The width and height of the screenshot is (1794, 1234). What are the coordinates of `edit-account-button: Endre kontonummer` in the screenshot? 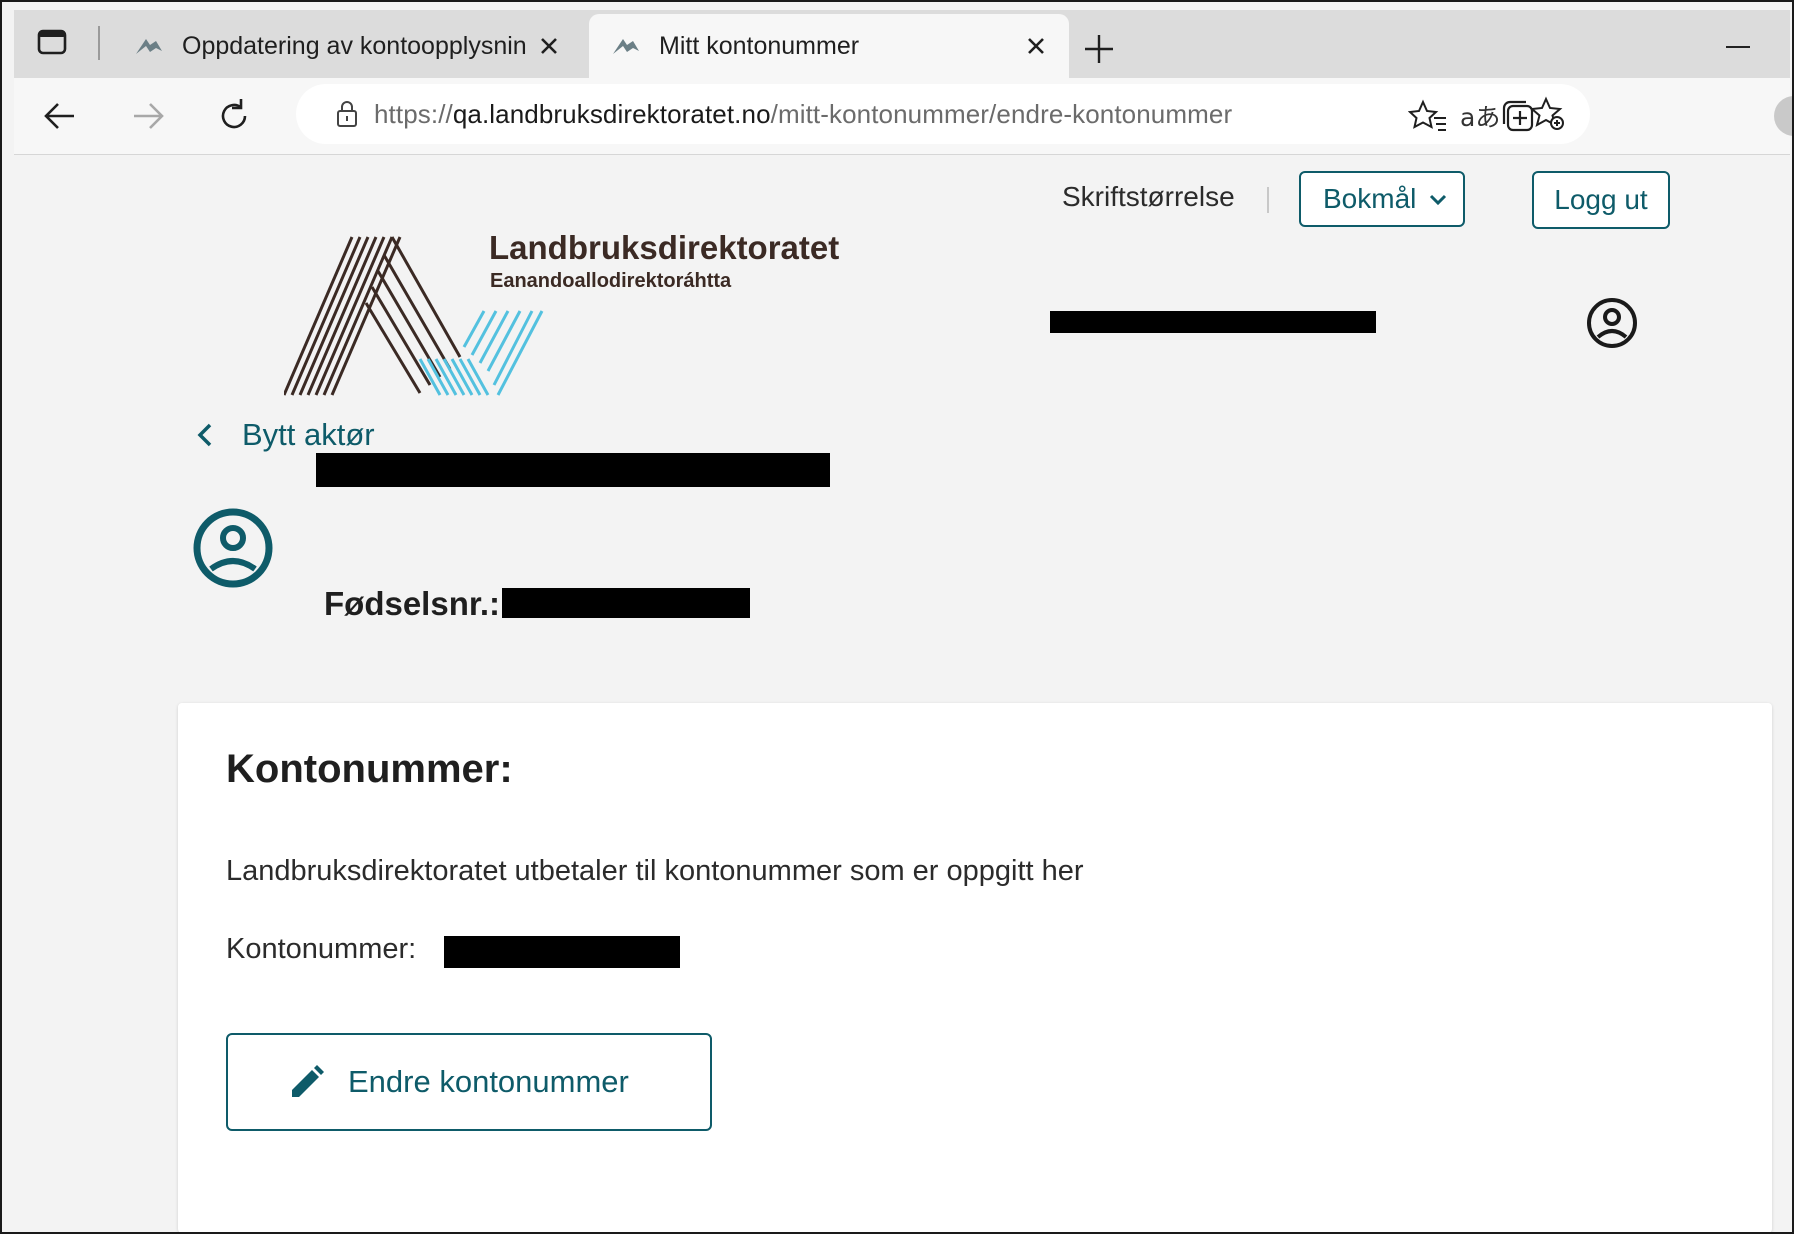 It's located at (469, 1082).